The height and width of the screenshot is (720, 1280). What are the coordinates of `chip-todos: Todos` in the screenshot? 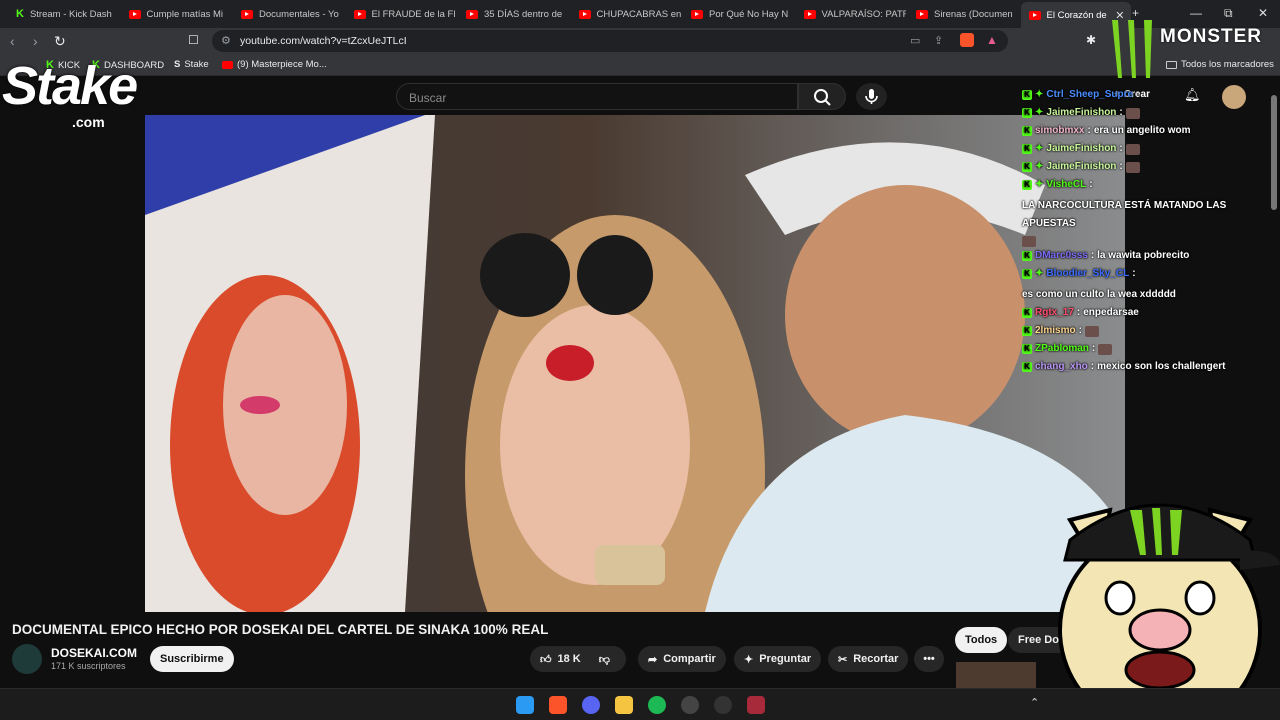 It's located at (981, 640).